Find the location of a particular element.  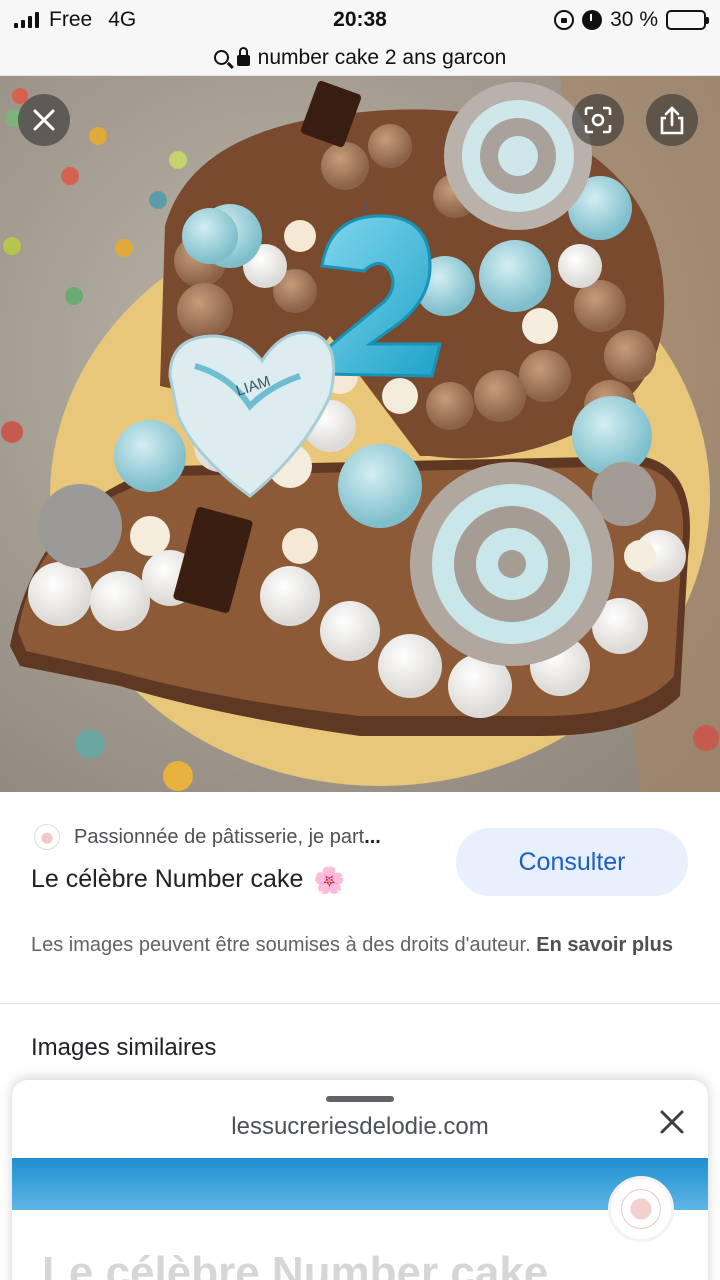

share-icon is located at coordinates (672, 120).